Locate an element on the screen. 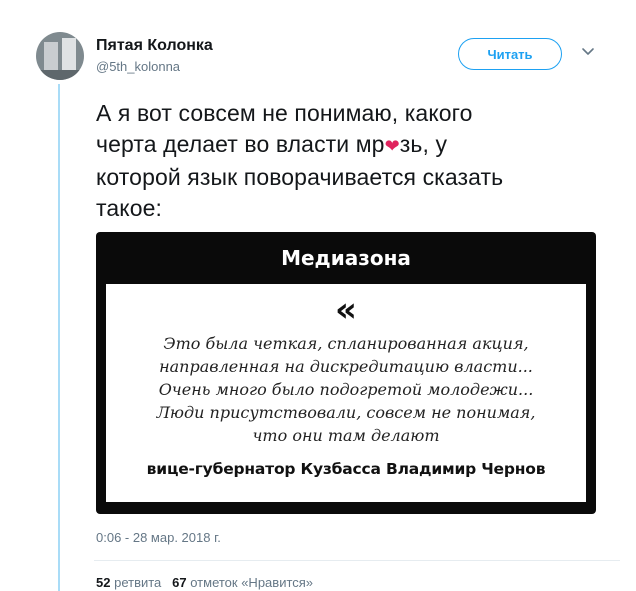 Image resolution: width=636 pixels, height=591 pixels. retweets-stat: 52 ретвита is located at coordinates (128, 582).